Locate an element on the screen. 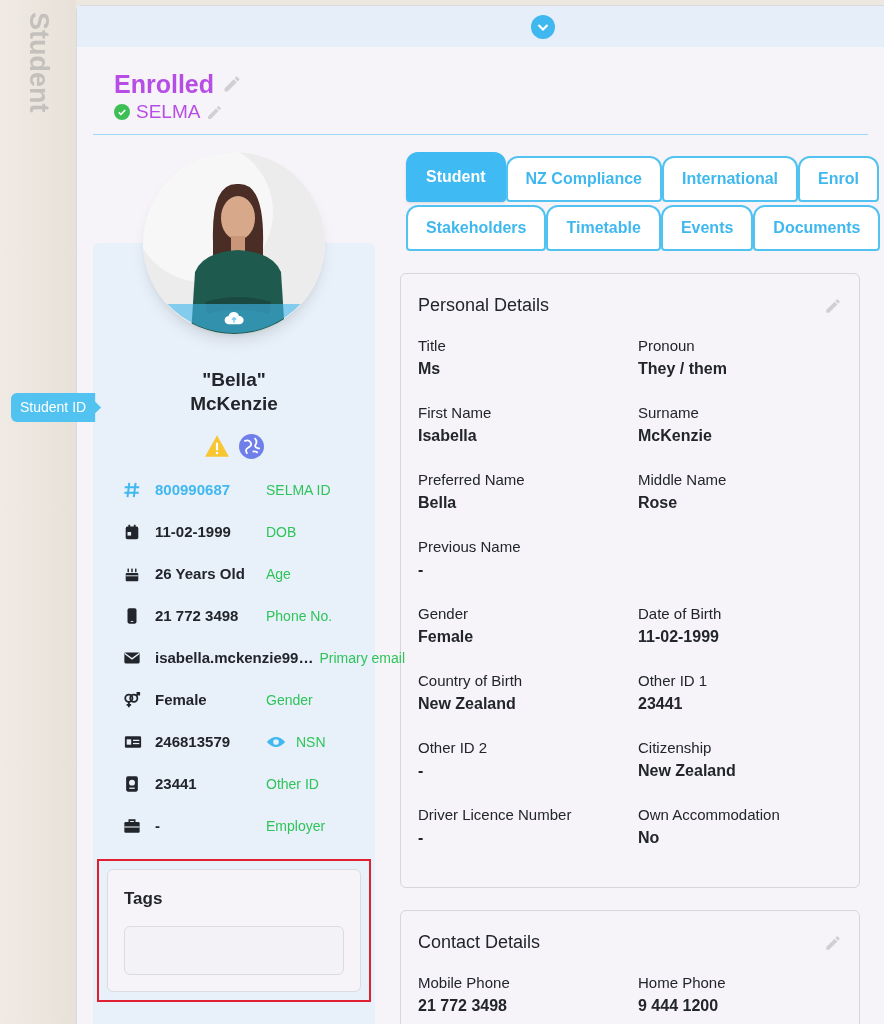 This screenshot has width=884, height=1024. field-label: Country of Birth is located at coordinates (471, 681).